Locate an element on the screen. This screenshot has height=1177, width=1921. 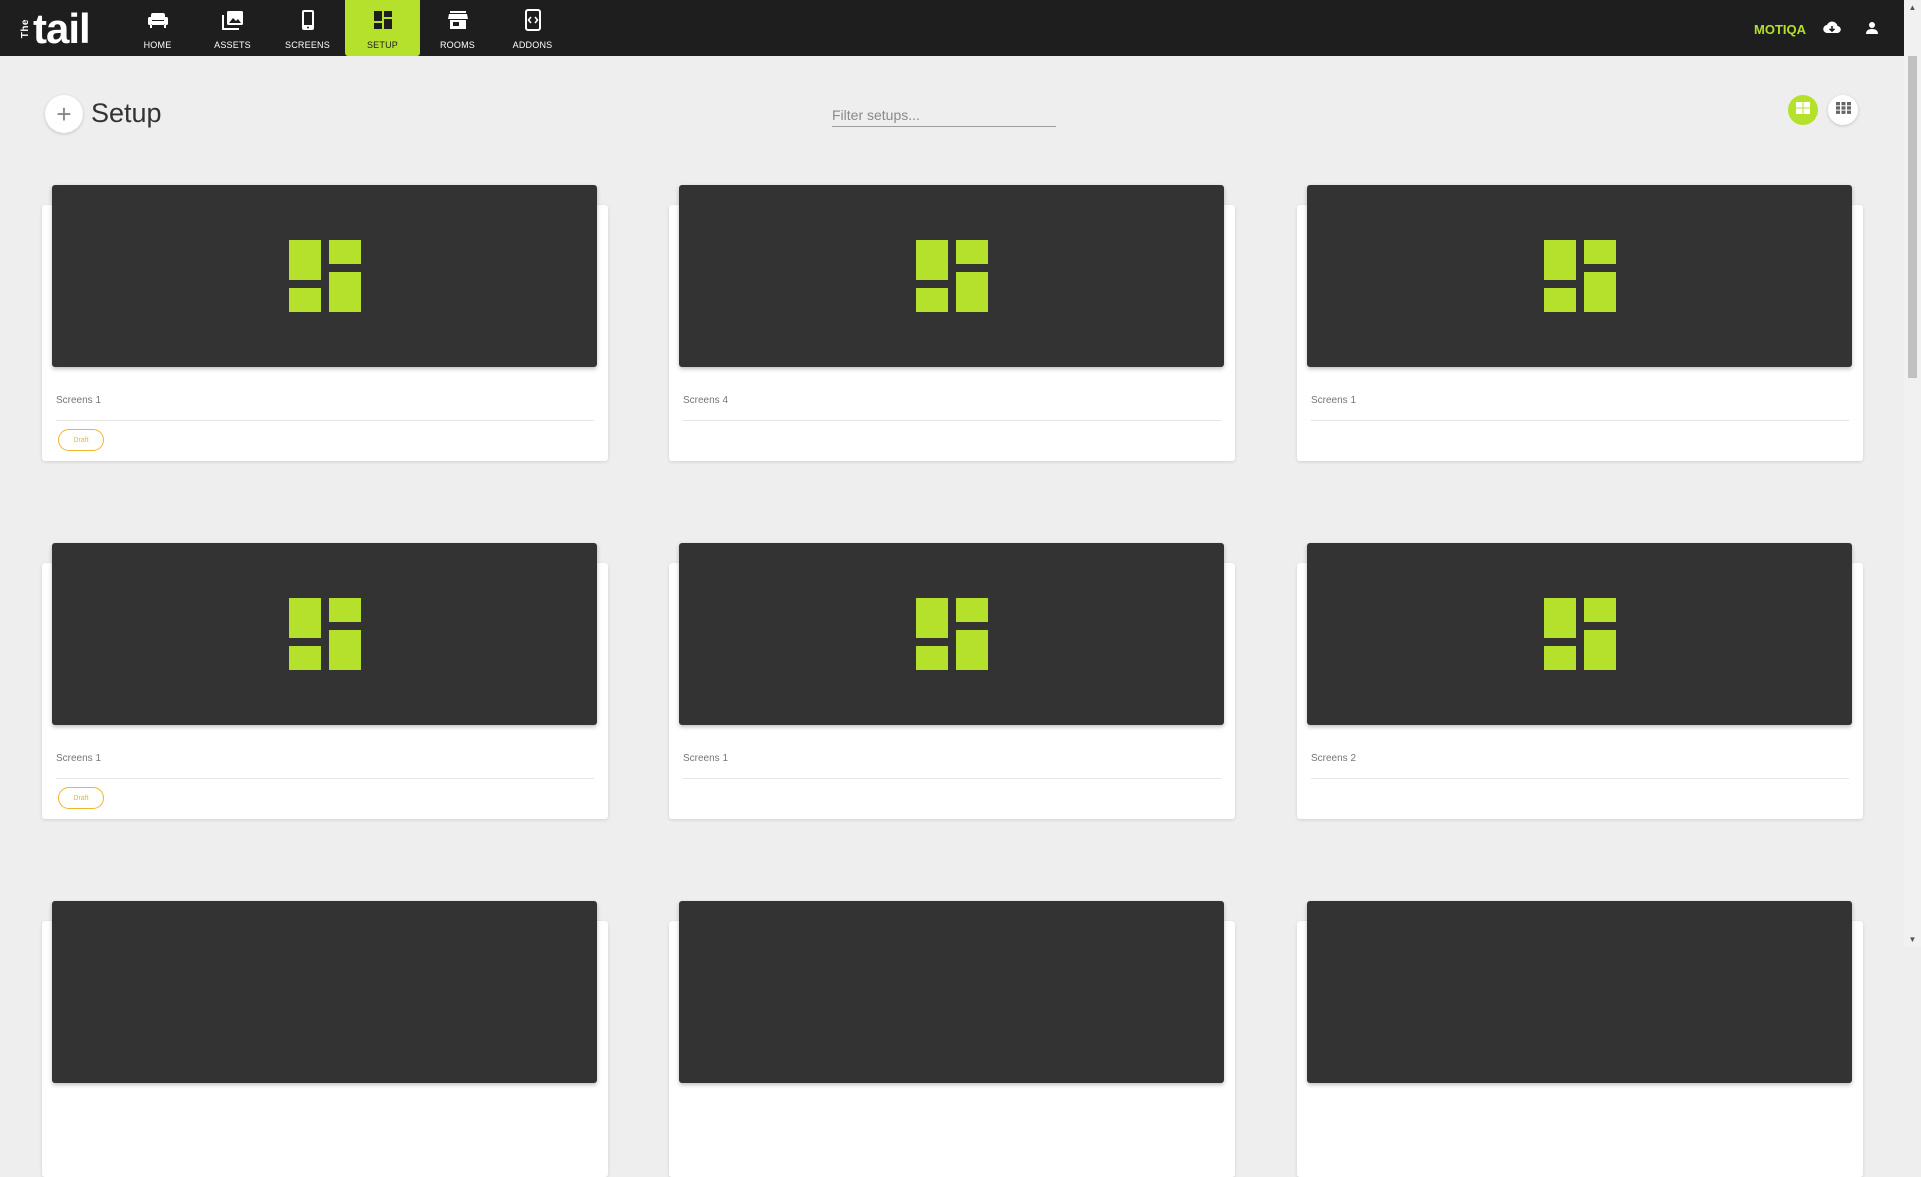
phone-icon is located at coordinates (308, 20).